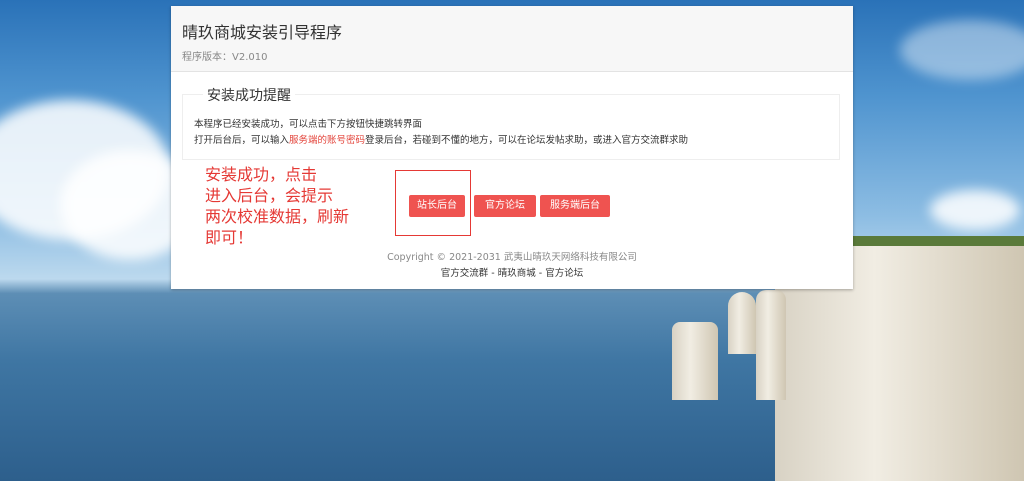 The height and width of the screenshot is (481, 1024). What do you see at coordinates (308, 124) in the screenshot?
I see `notice-line-1: 本程序已经安装成功，可以点击下方按钮快捷跳转界面` at bounding box center [308, 124].